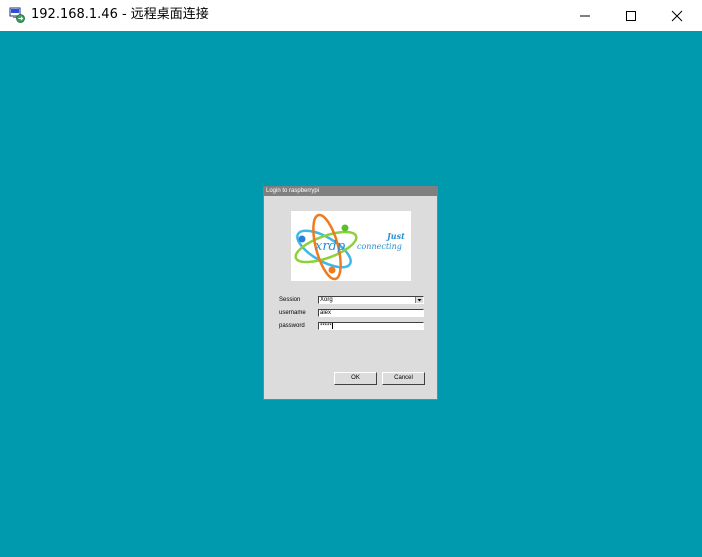 This screenshot has width=702, height=557. I want to click on xrdp-atom-icon: xrdp Just connecting, so click(349, 247).